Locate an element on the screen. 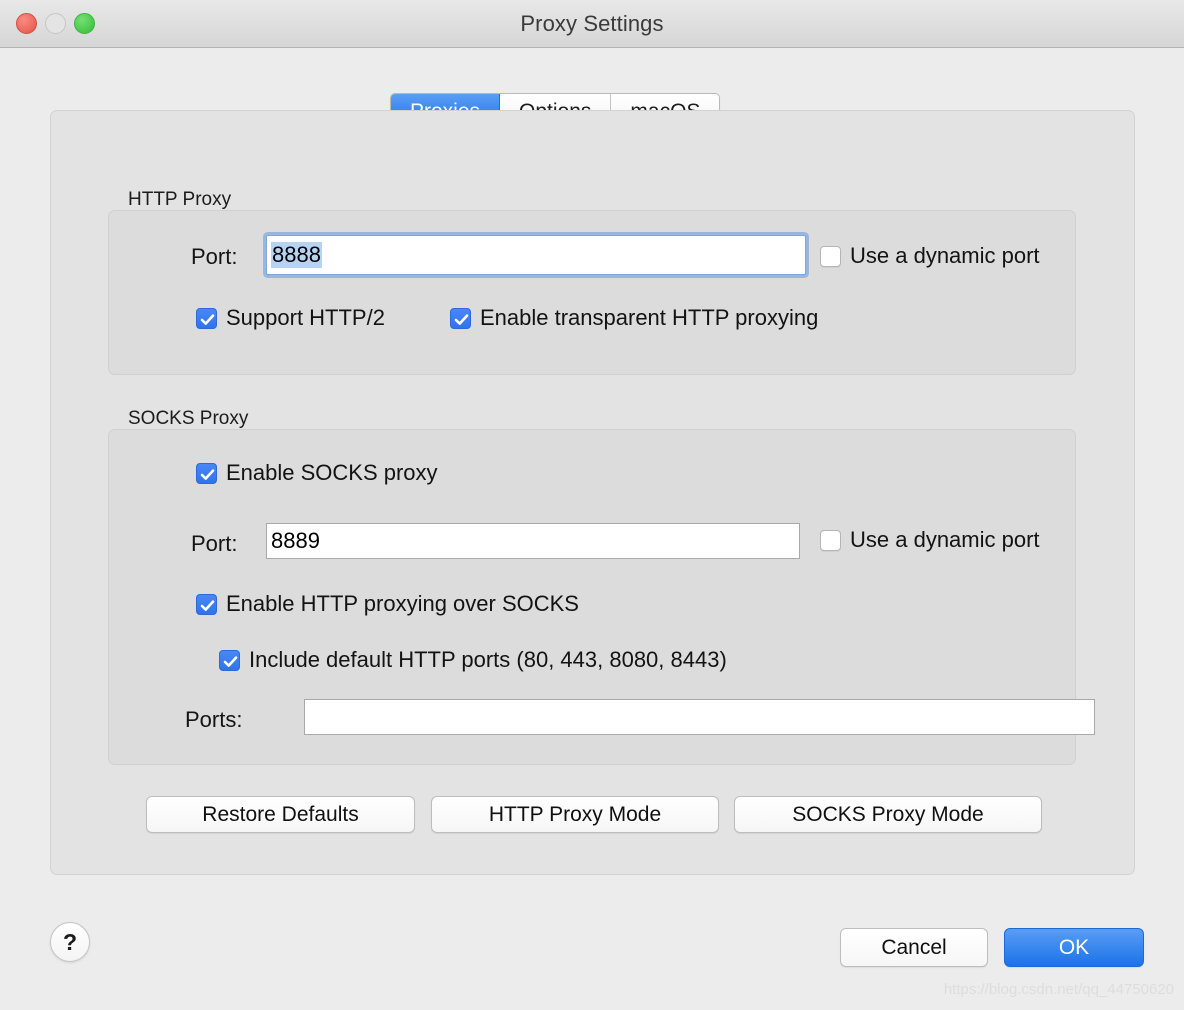 This screenshot has height=1010, width=1184. http-proxy-group-label: HTTP Proxy is located at coordinates (180, 199).